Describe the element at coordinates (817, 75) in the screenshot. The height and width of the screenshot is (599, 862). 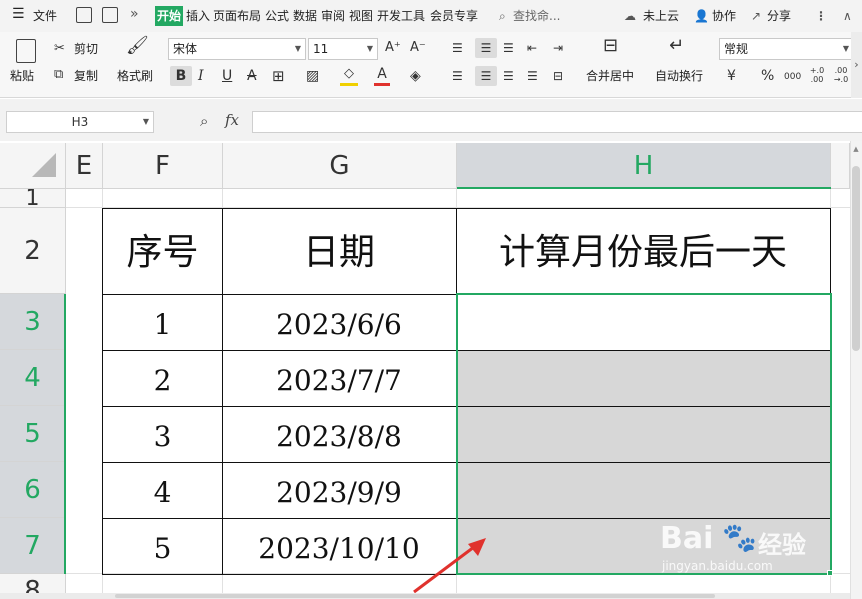
I see `increase-decimal-button: +.0 .00` at that location.